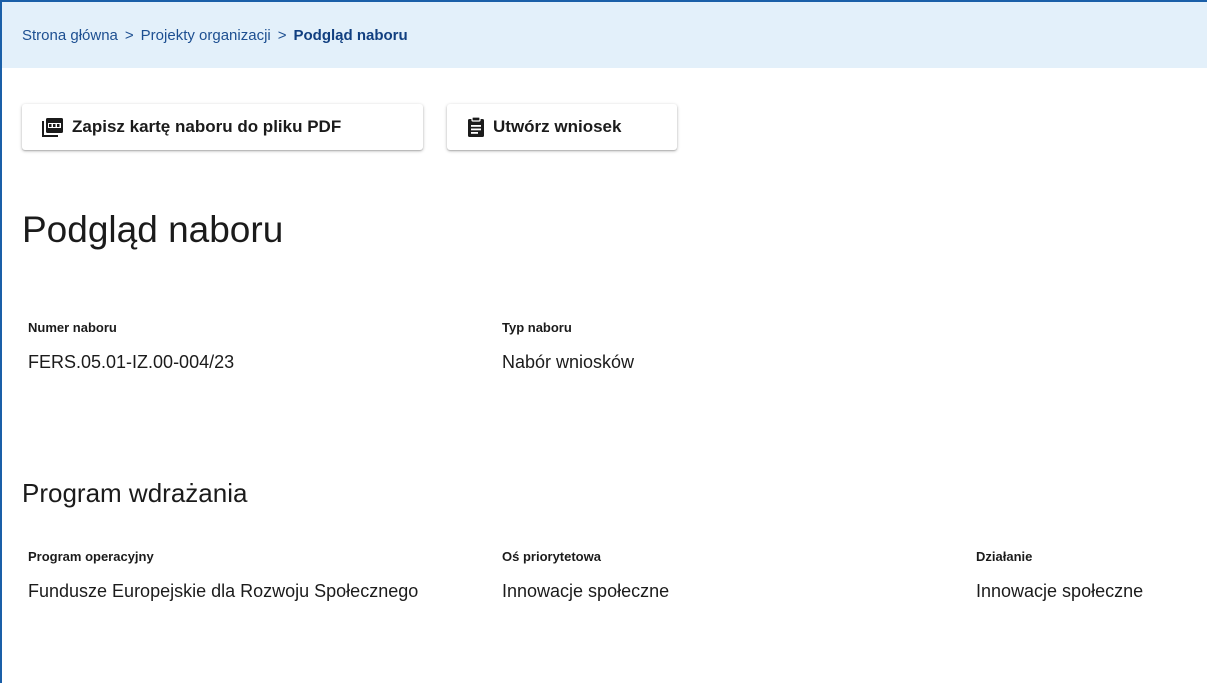  What do you see at coordinates (557, 126) in the screenshot?
I see `create-application-button-label: Utwórz wniosek` at bounding box center [557, 126].